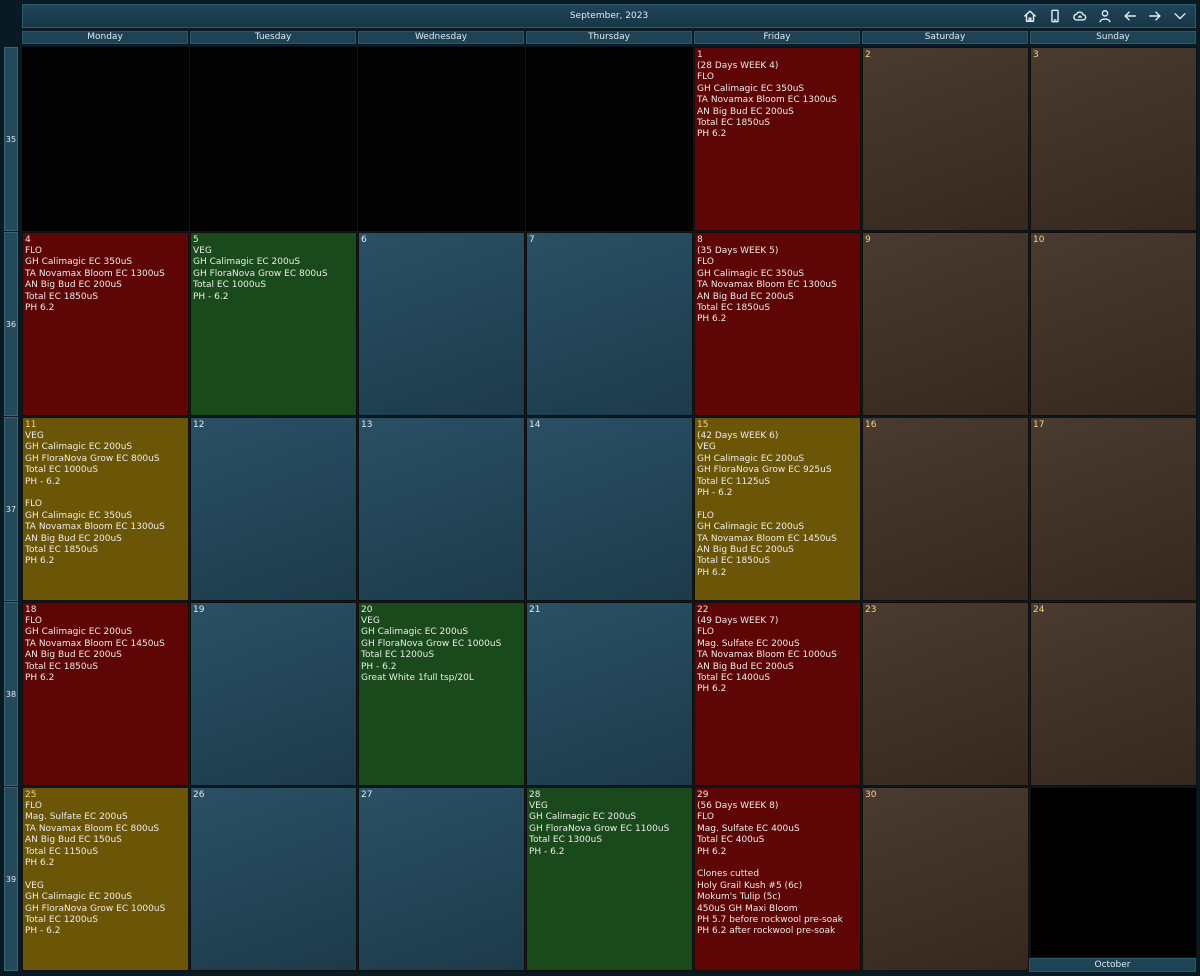  What do you see at coordinates (777, 37) in the screenshot?
I see `weekday-header-friday: Friday` at bounding box center [777, 37].